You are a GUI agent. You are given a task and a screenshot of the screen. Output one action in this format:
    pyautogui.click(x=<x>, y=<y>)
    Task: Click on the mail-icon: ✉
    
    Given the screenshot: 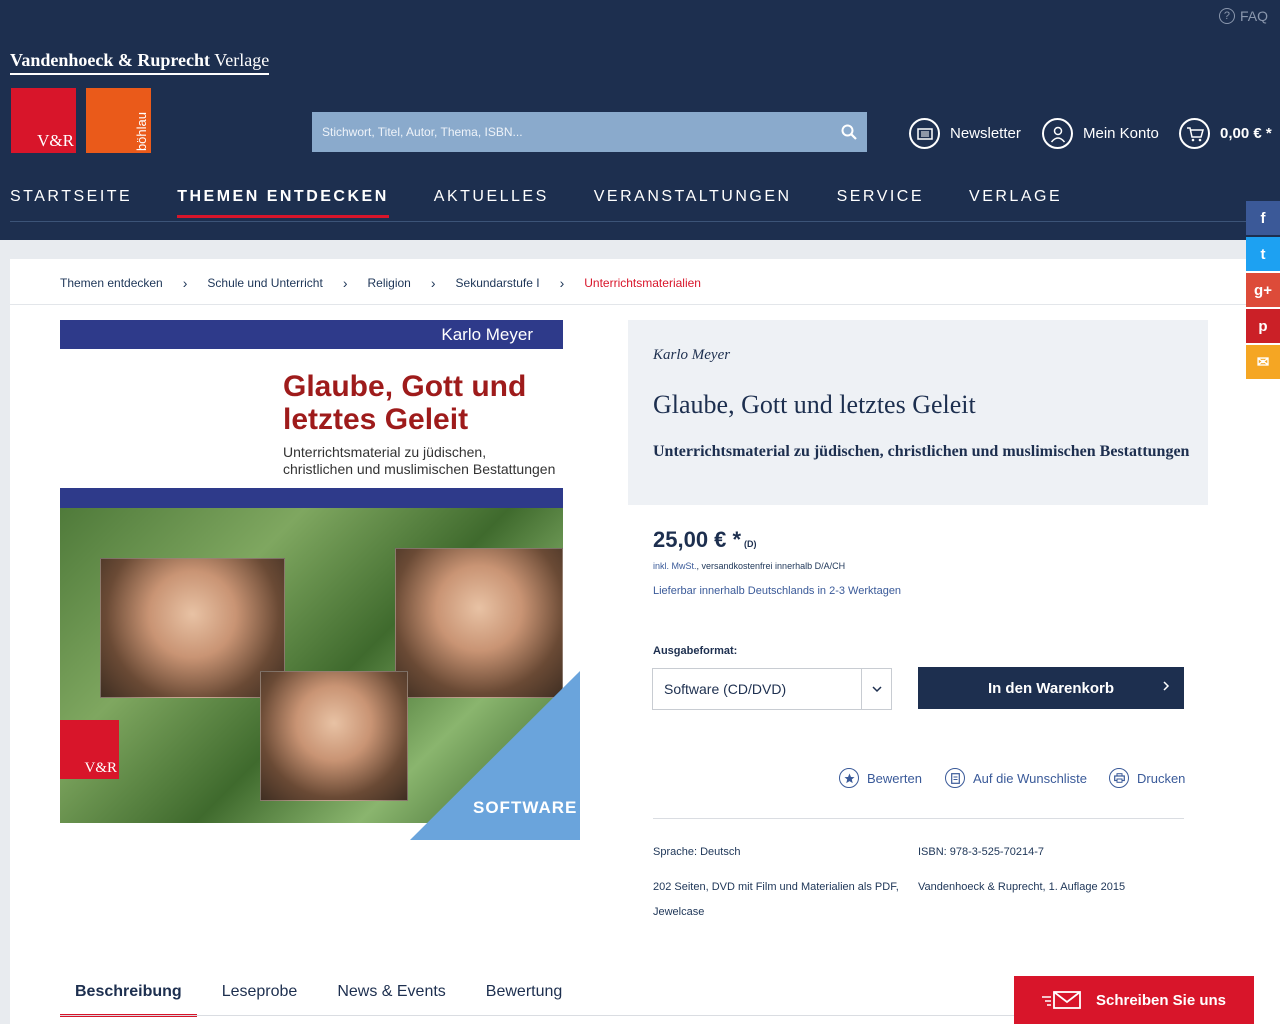 What is the action you would take?
    pyautogui.click(x=1263, y=362)
    